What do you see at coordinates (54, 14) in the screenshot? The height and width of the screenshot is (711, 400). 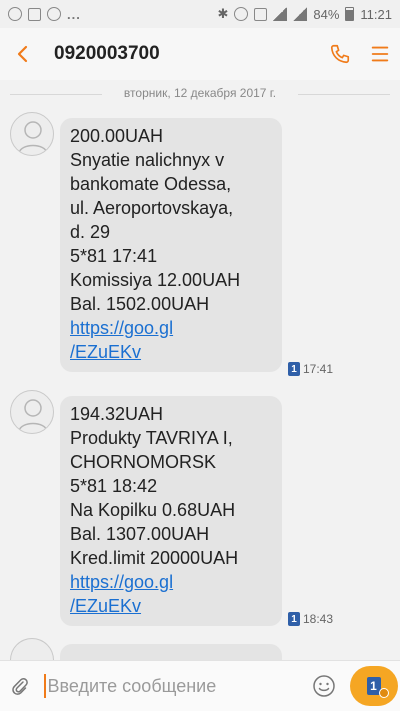 I see `settings-notification-icon` at bounding box center [54, 14].